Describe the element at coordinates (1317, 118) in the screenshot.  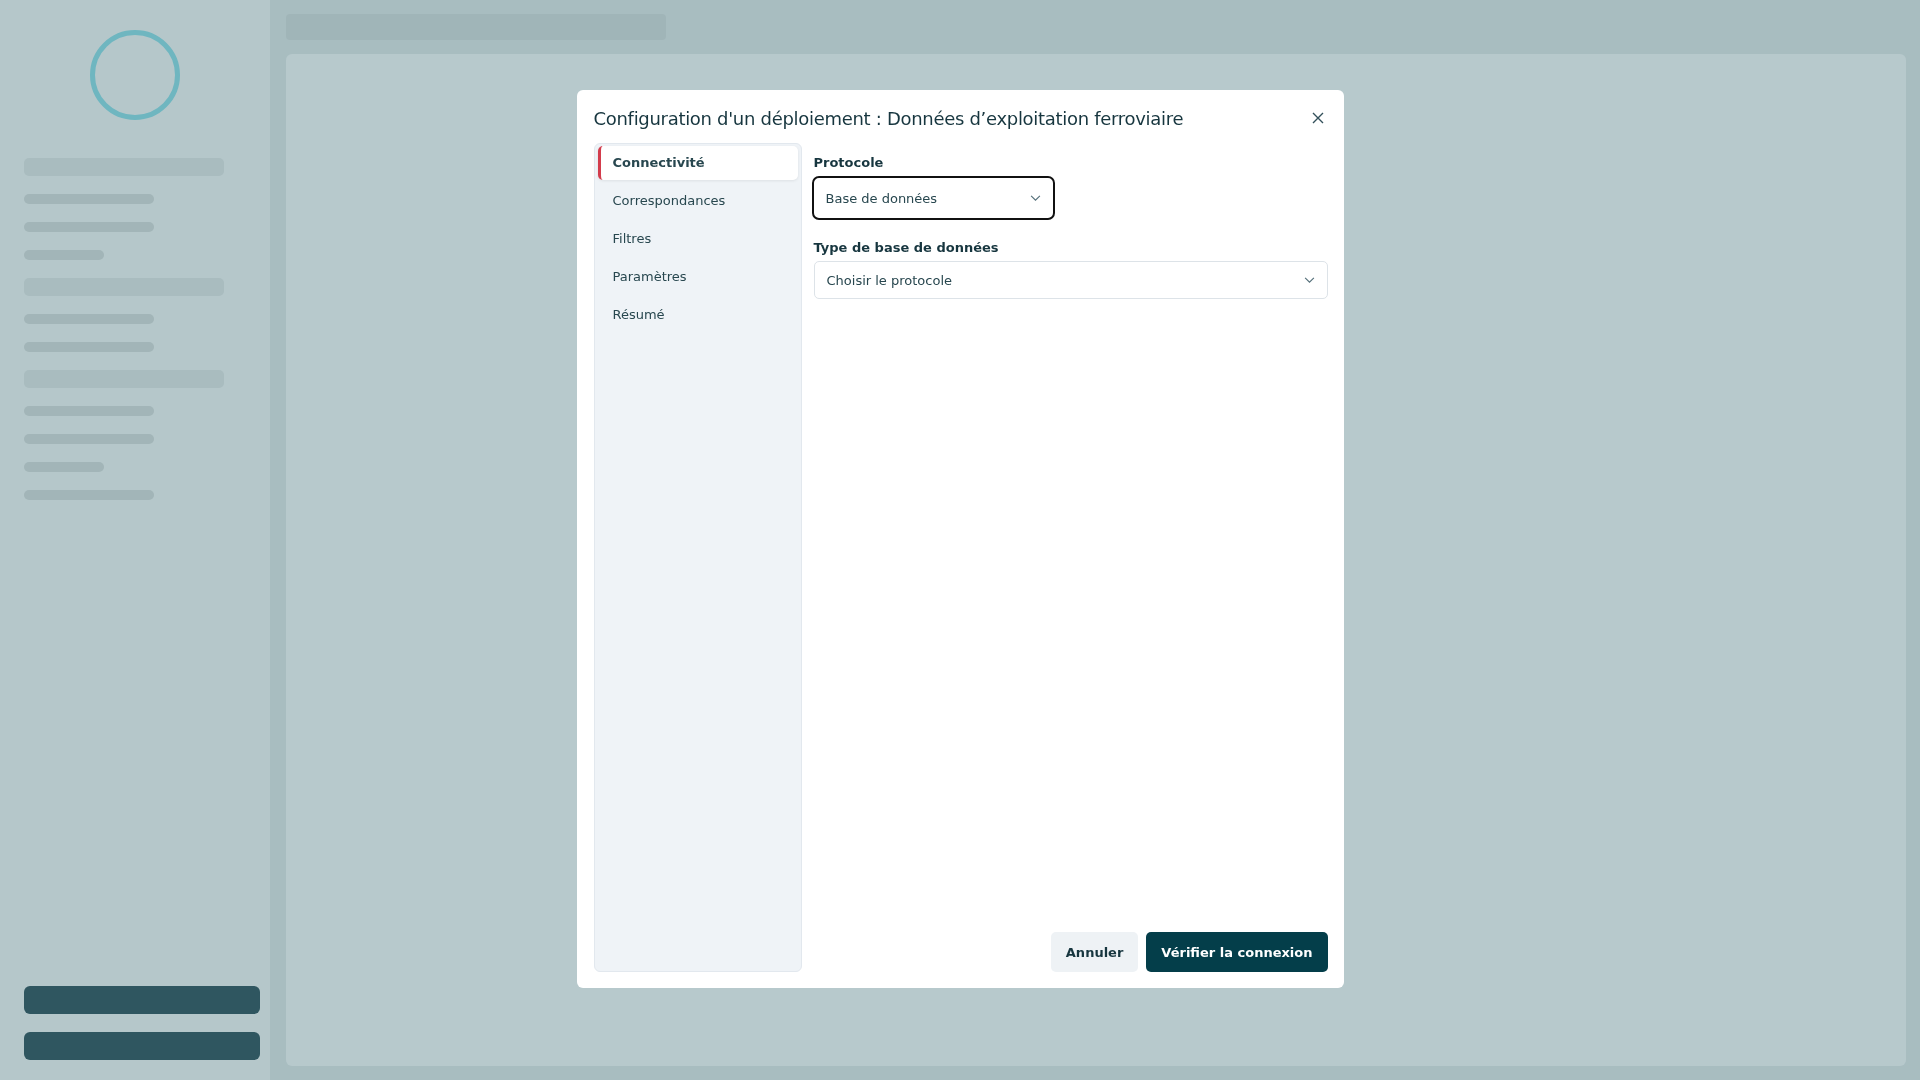
I see `close-icon` at that location.